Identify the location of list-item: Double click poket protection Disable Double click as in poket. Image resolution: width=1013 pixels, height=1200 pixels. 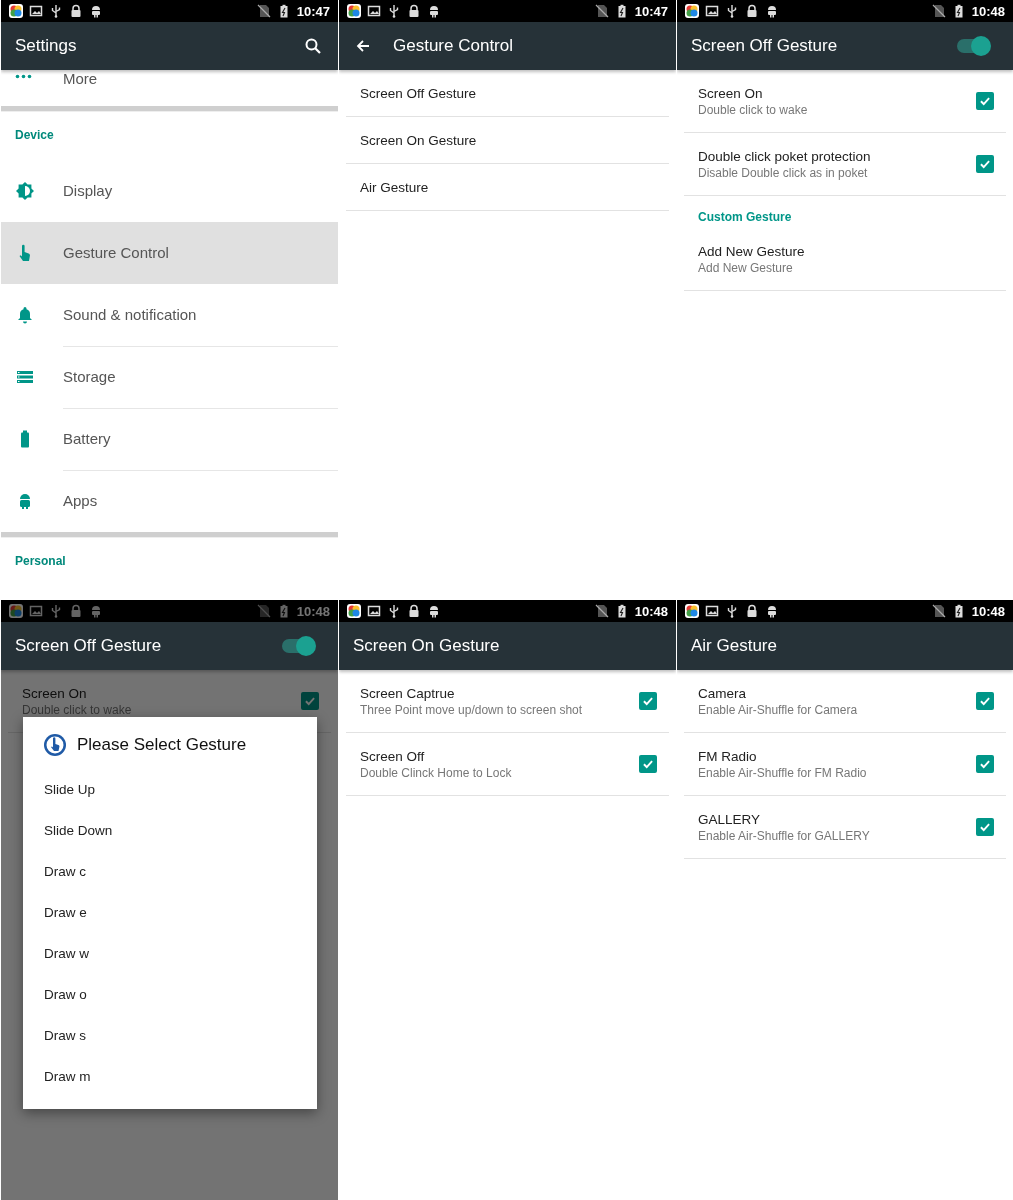
(845, 164).